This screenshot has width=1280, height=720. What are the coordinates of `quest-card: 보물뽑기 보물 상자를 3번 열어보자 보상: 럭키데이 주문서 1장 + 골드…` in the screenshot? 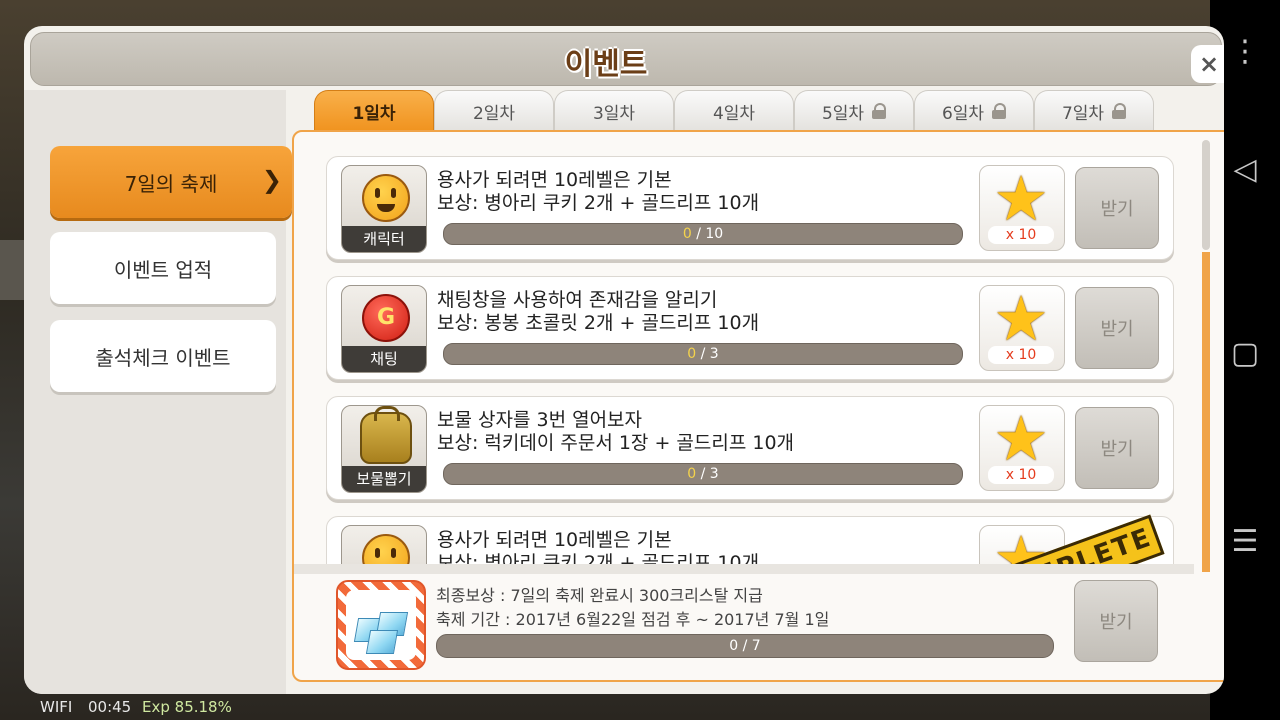 It's located at (750, 448).